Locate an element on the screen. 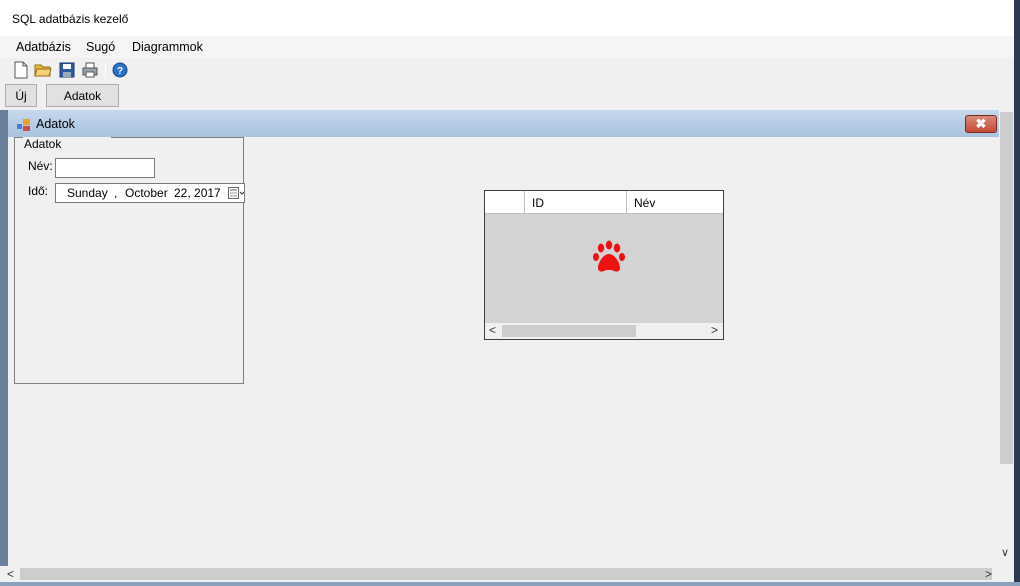 The height and width of the screenshot is (586, 1020). scroll-left-icon: < is located at coordinates (492, 330).